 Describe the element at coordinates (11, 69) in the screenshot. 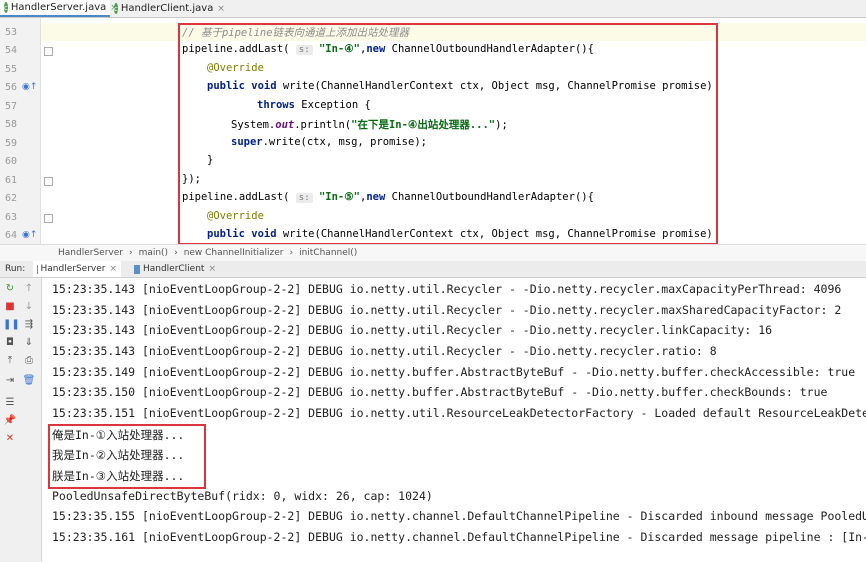

I see `line-number: 55` at that location.